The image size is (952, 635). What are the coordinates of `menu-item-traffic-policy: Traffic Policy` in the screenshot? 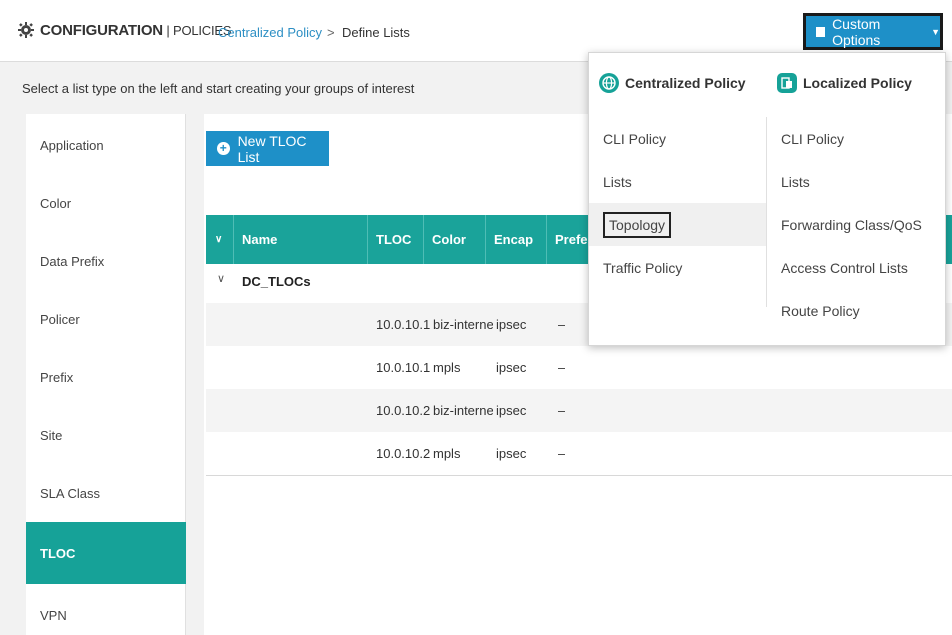 It's located at (678, 267).